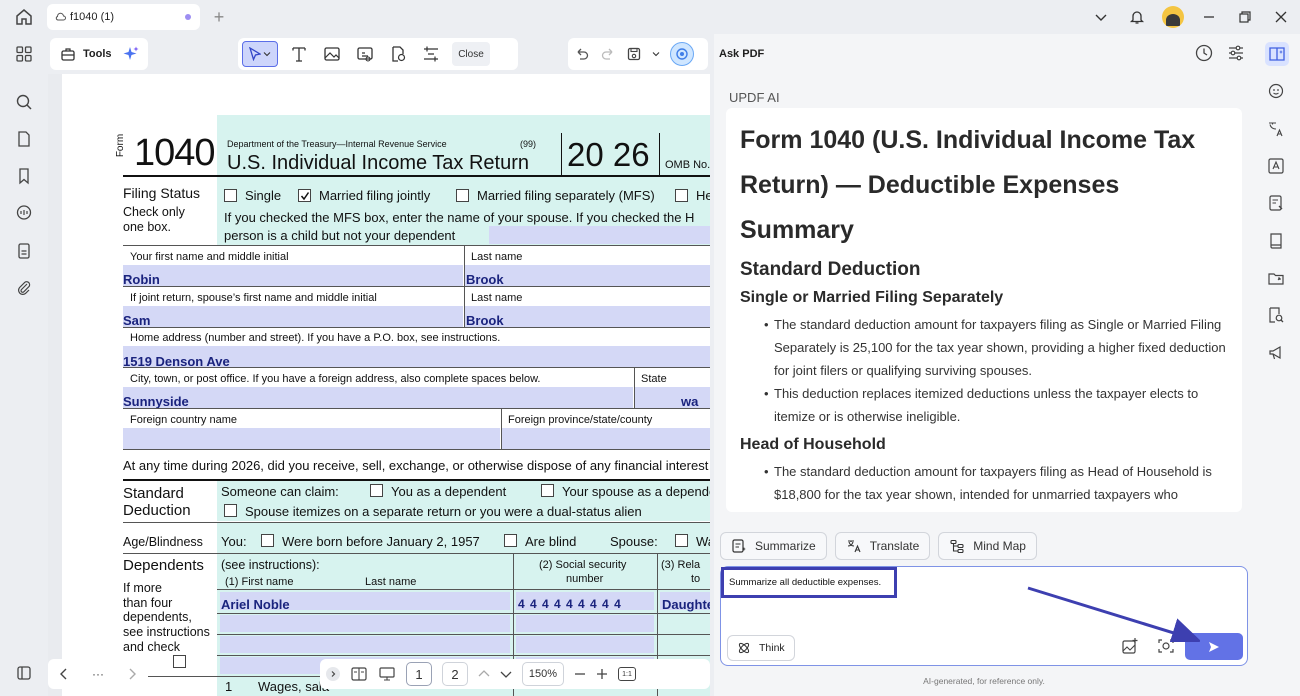  Describe the element at coordinates (761, 648) in the screenshot. I see `think-toggle-button: Think` at that location.